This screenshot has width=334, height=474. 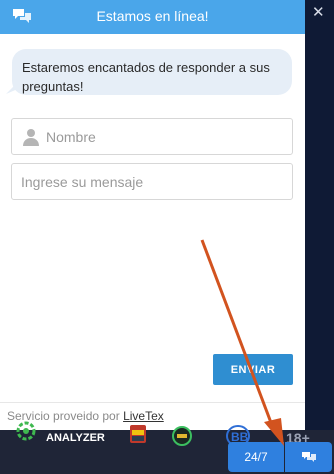 What do you see at coordinates (71, 426) in the screenshot?
I see `casinos-line: CASINOS` at bounding box center [71, 426].